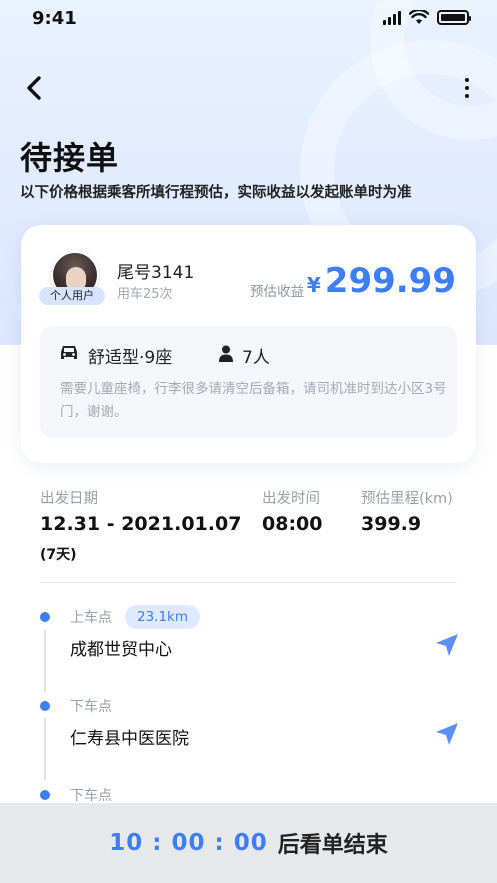 The height and width of the screenshot is (883, 497). What do you see at coordinates (313, 285) in the screenshot?
I see `currency-symbol: ¥` at bounding box center [313, 285].